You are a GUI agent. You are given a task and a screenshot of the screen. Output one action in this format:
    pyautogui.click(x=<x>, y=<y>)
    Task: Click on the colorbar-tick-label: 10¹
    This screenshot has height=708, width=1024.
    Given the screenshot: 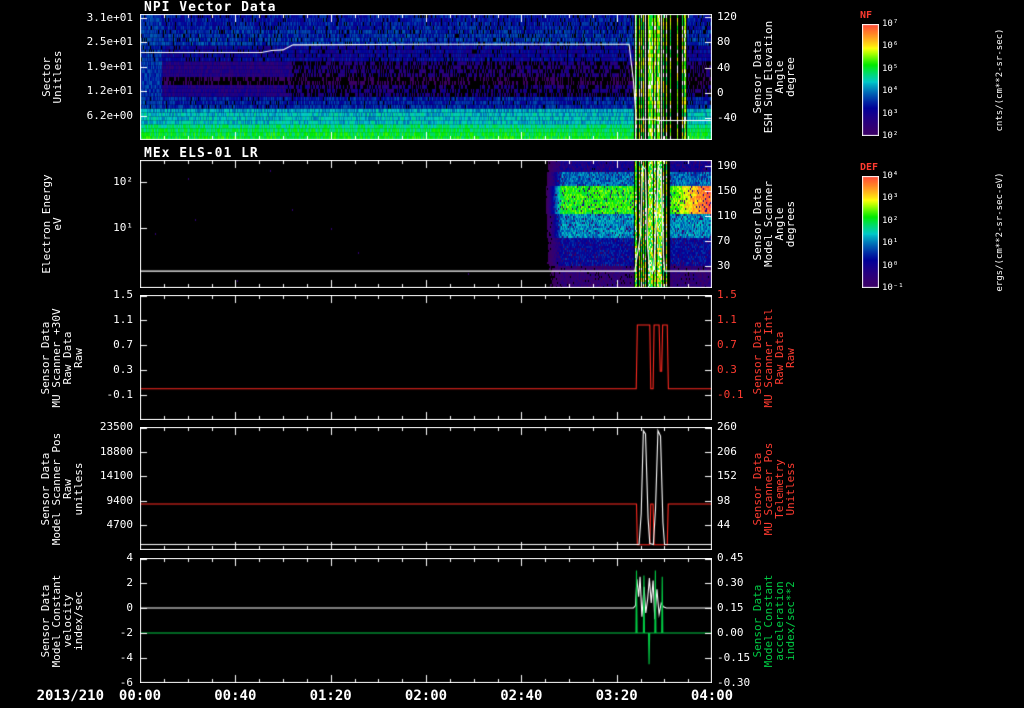 What is the action you would take?
    pyautogui.click(x=890, y=243)
    